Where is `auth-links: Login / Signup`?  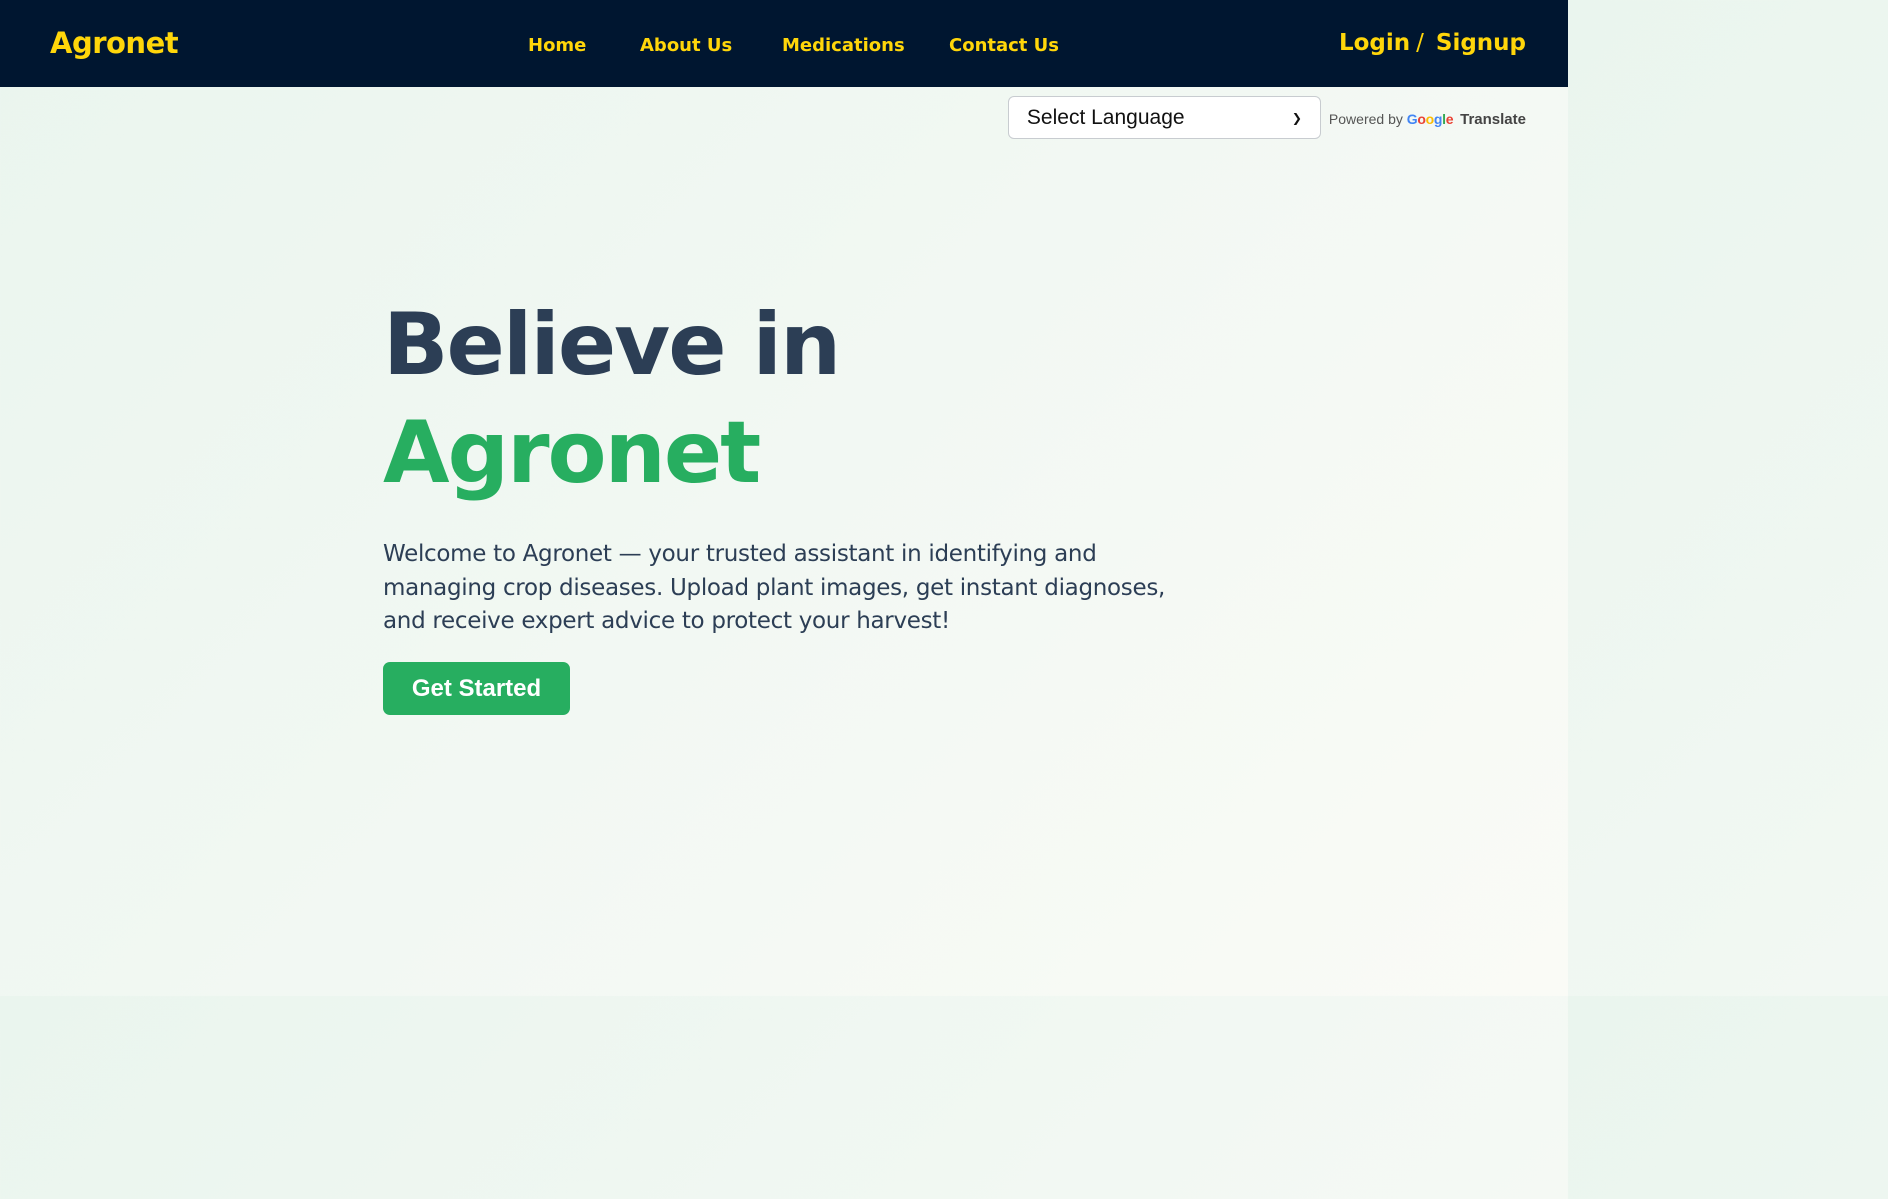
auth-links: Login / Signup is located at coordinates (1432, 43).